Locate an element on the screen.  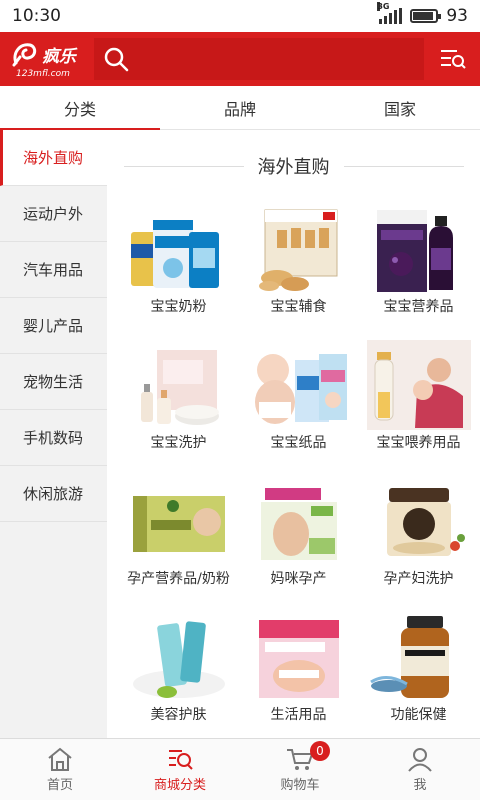
category-tabs: 分类 品牌 国家 is located at coordinates (240, 108).